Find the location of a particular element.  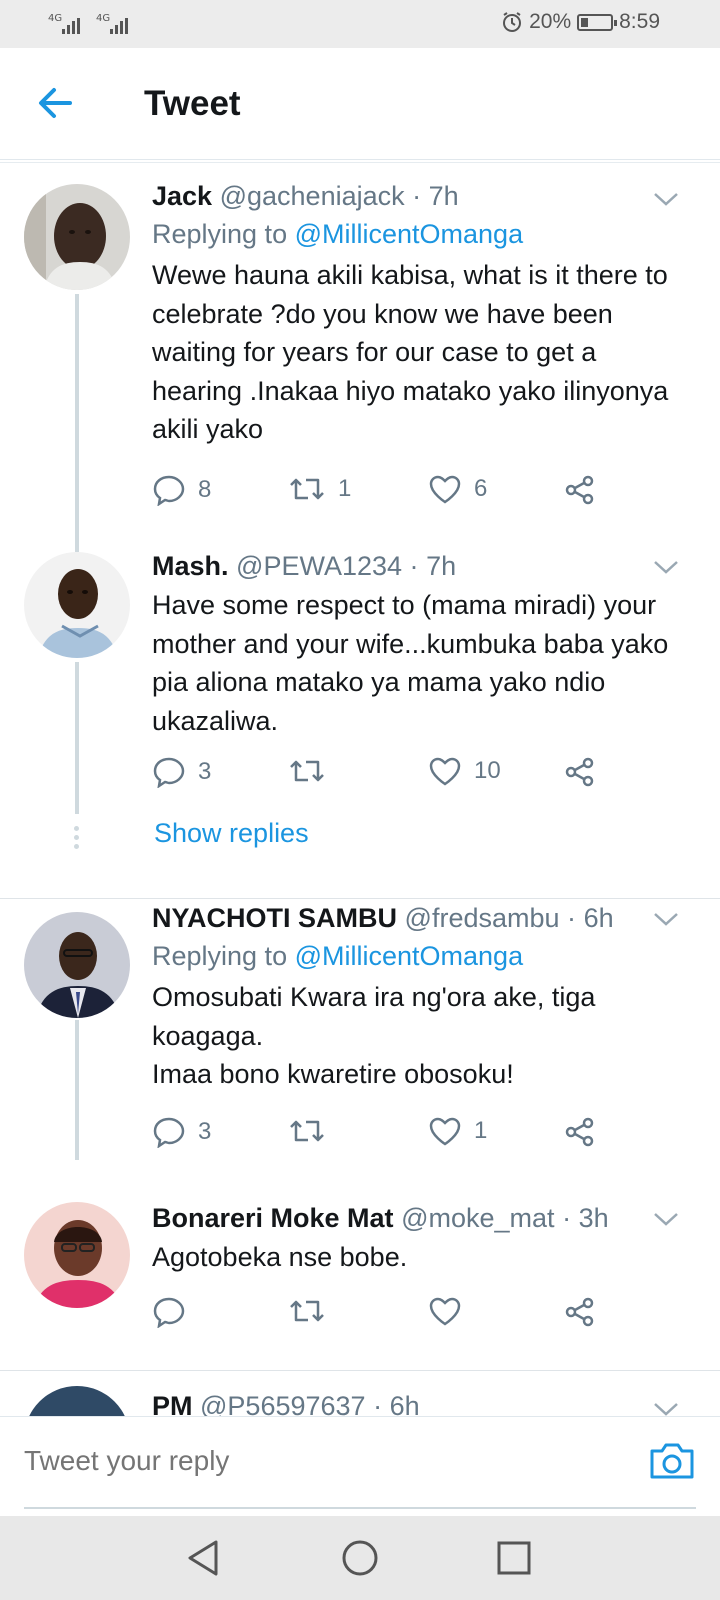

nav-home-icon is located at coordinates (360, 1558).